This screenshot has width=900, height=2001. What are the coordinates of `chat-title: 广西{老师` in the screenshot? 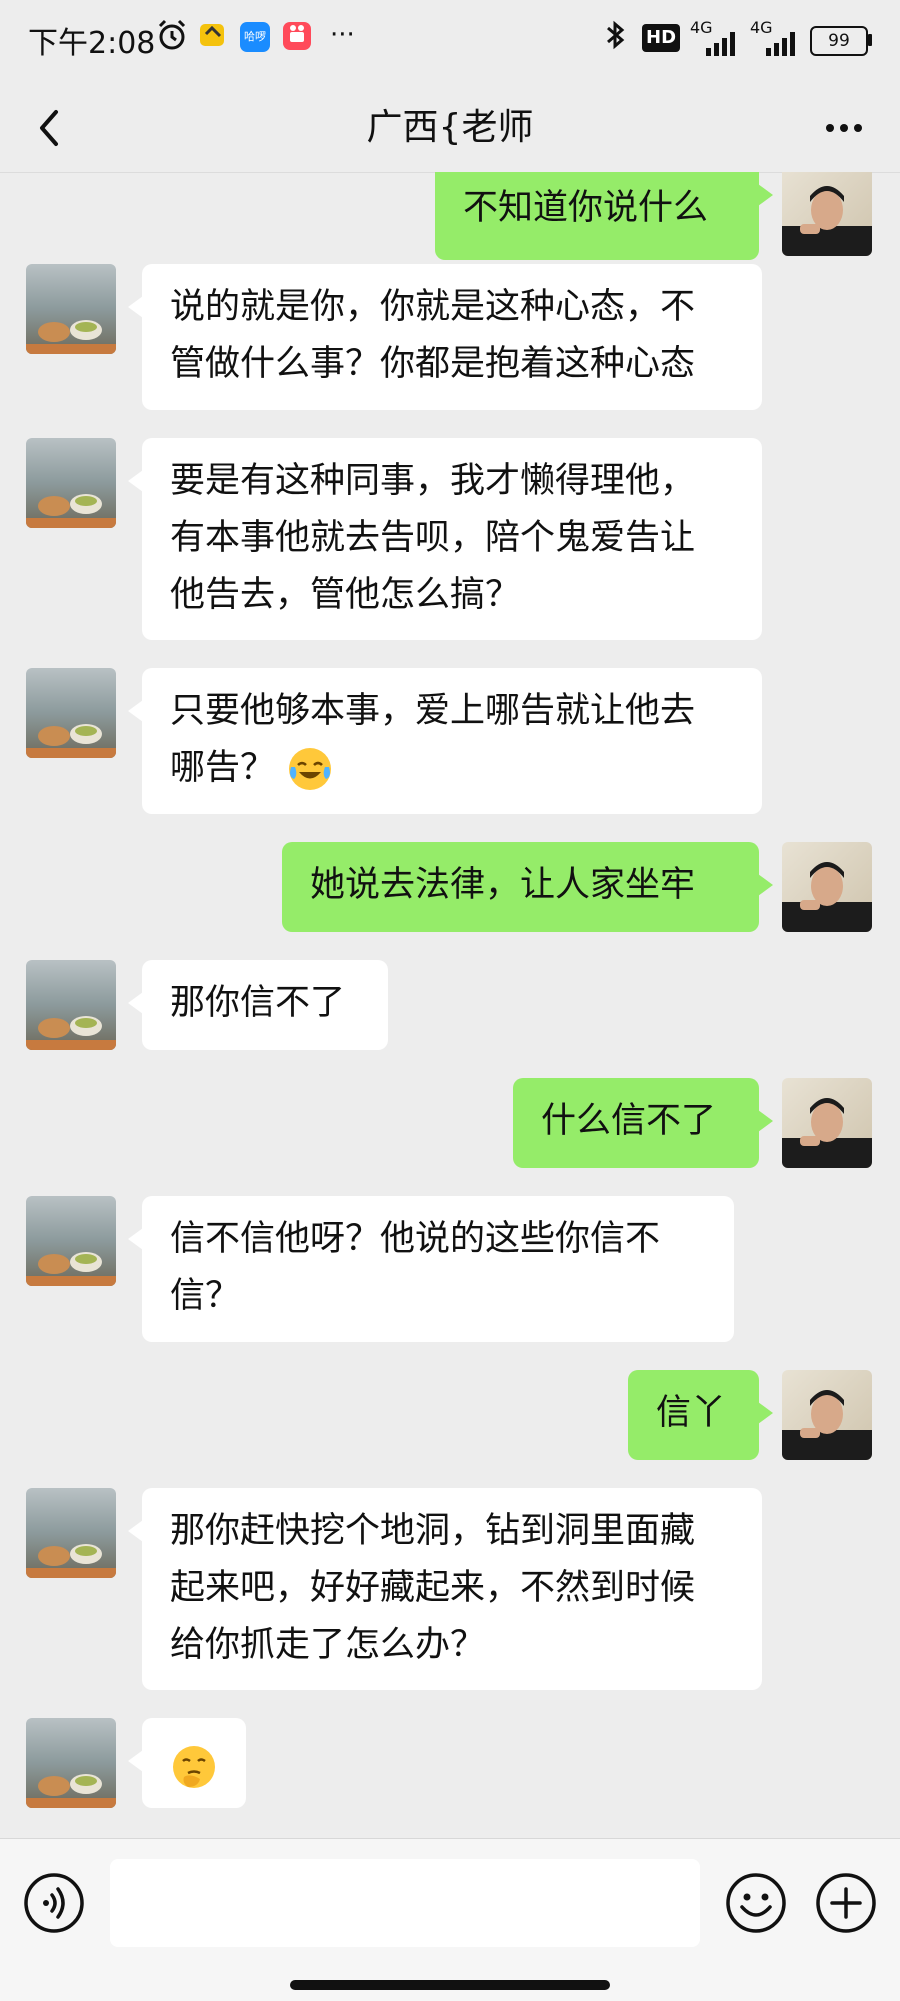 It's located at (450, 127).